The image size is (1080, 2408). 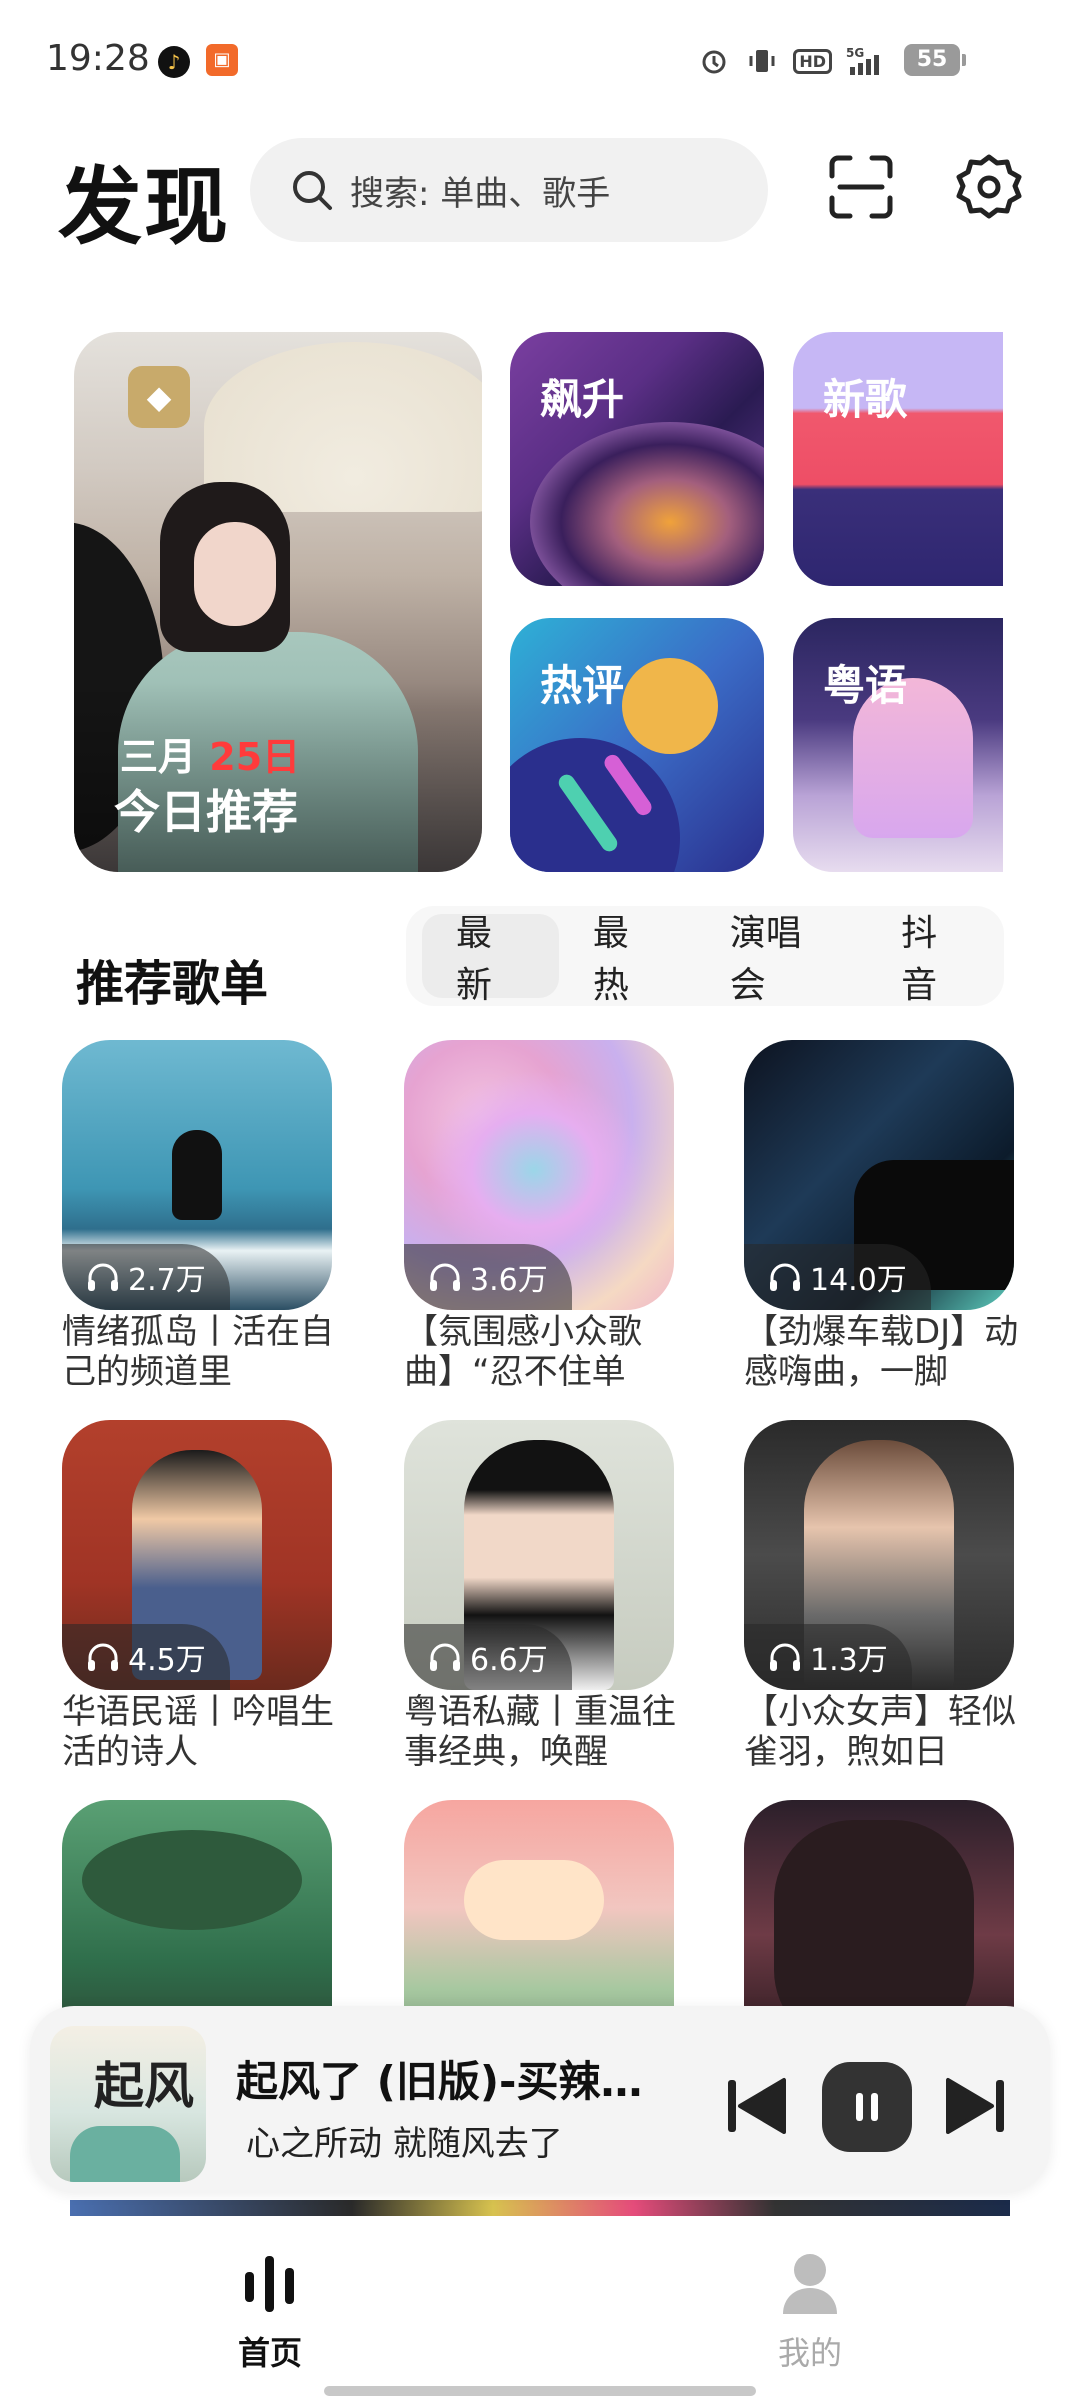 I want to click on tab-latest: 最新, so click(x=490, y=959).